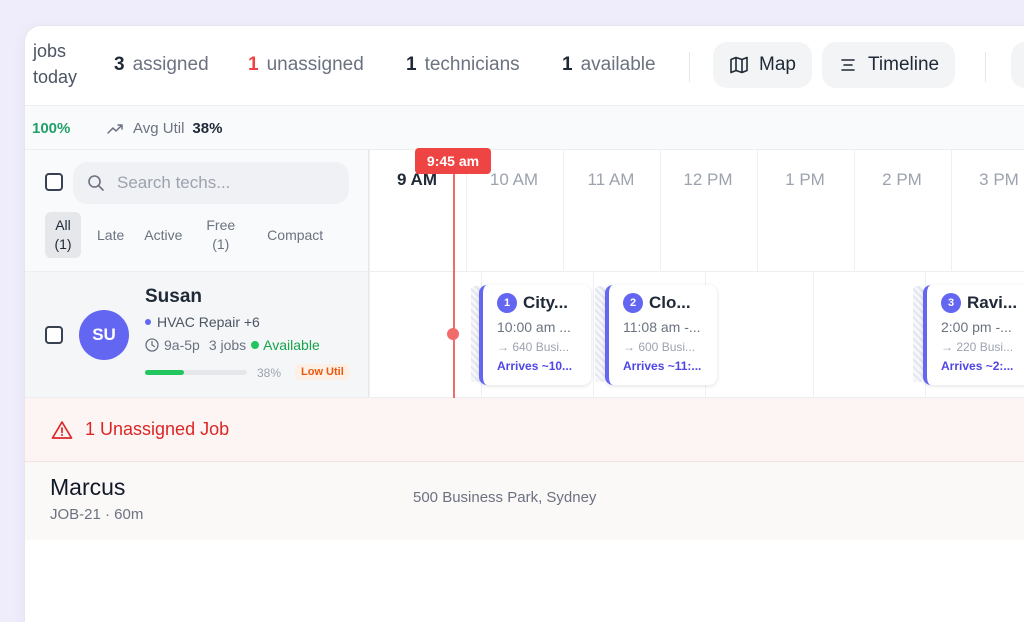 Image resolution: width=1024 pixels, height=622 pixels. Describe the element at coordinates (104, 335) in the screenshot. I see `avatar: SU` at that location.